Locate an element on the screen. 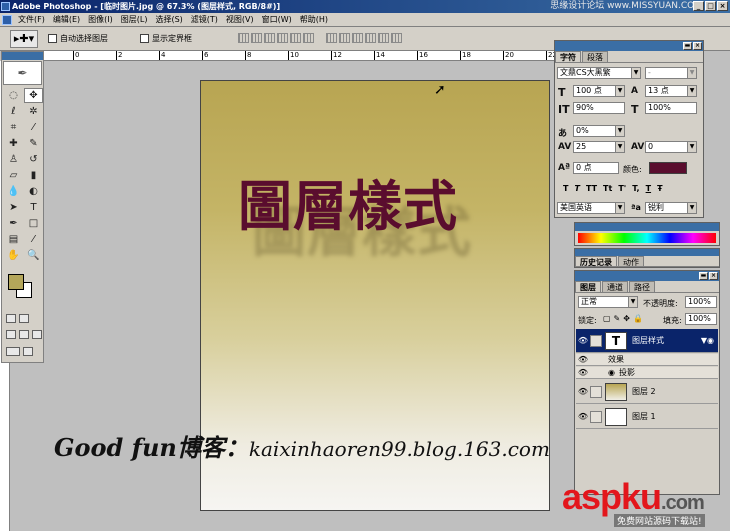 This screenshot has height=531, width=730. menu-layer: 图层(L) is located at coordinates (134, 20).